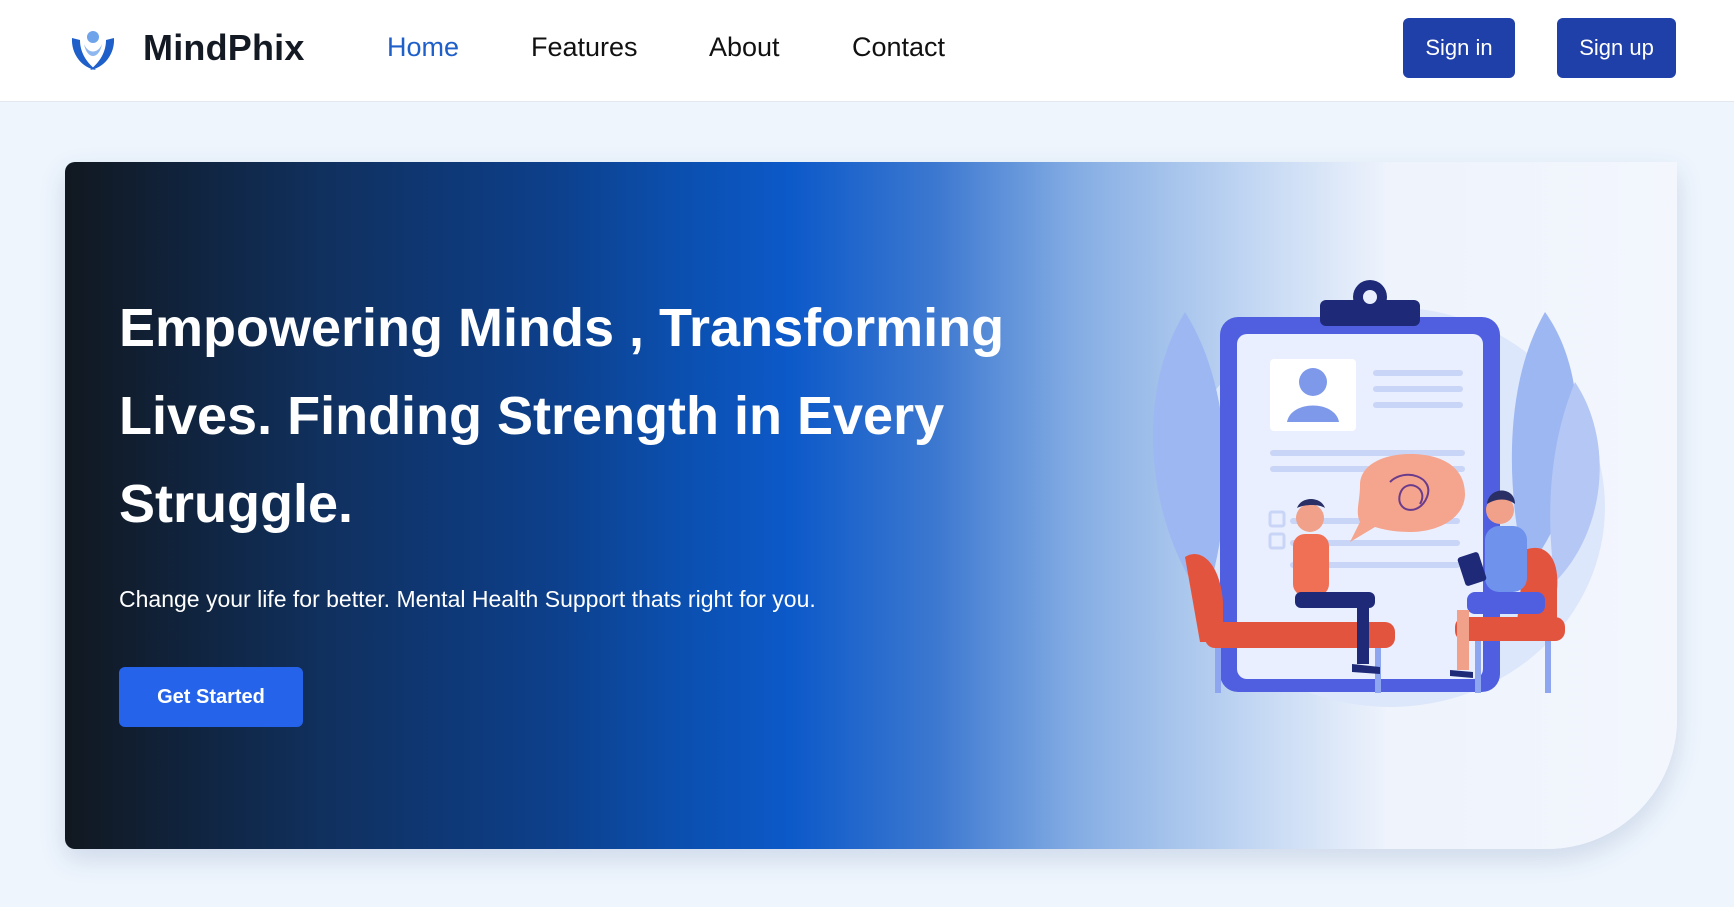 This screenshot has height=907, width=1734. I want to click on nav-link-features: Features, so click(584, 47).